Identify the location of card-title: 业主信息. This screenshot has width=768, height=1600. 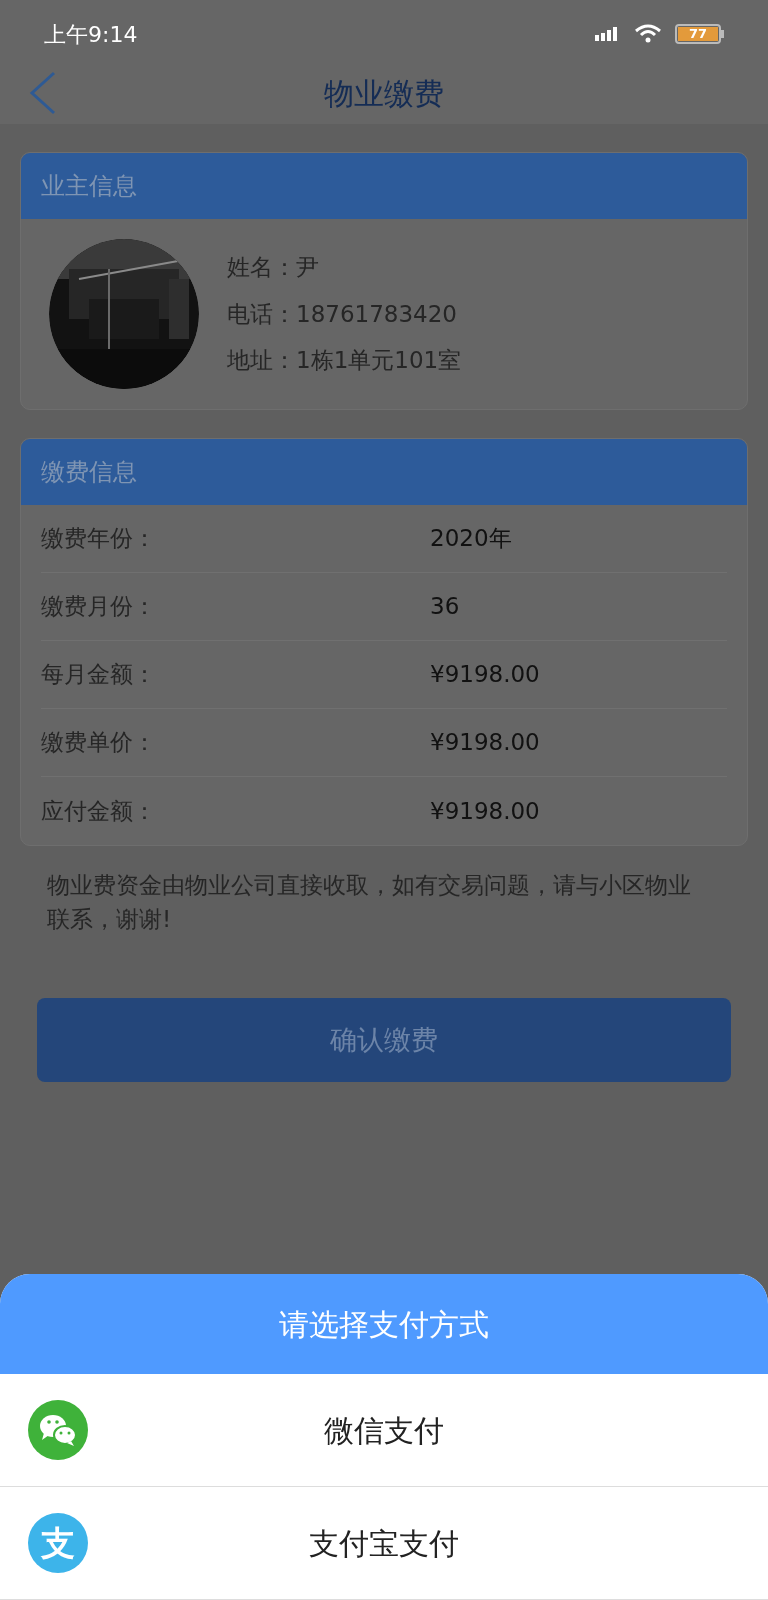
(89, 186).